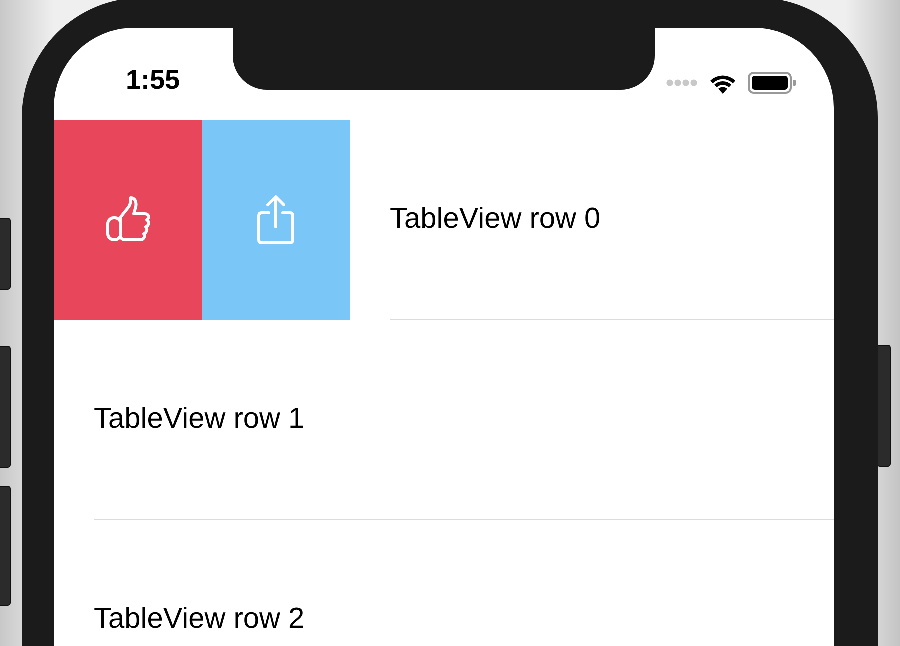 Image resolution: width=900 pixels, height=646 pixels. I want to click on share-action-button, so click(276, 220).